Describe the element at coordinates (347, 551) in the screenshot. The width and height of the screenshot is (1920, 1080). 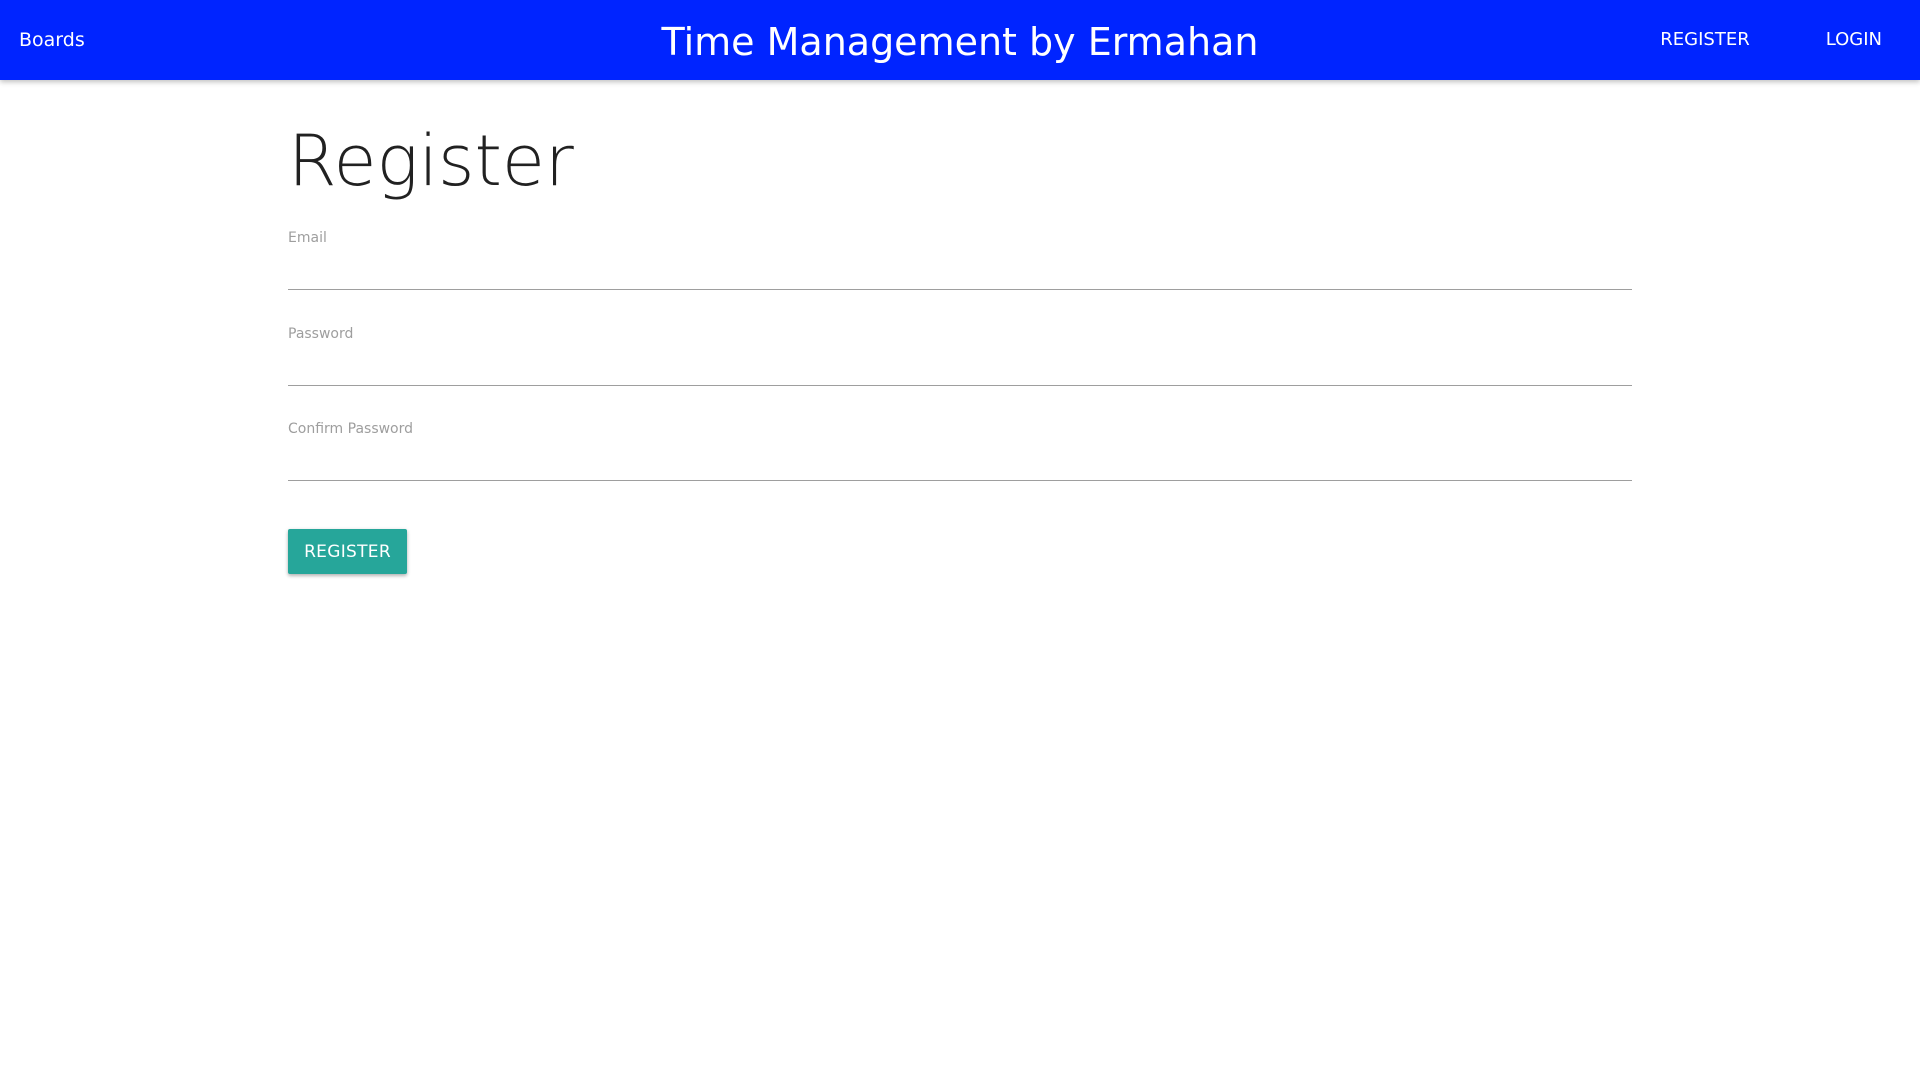
I see `register-button: REGISTER` at that location.